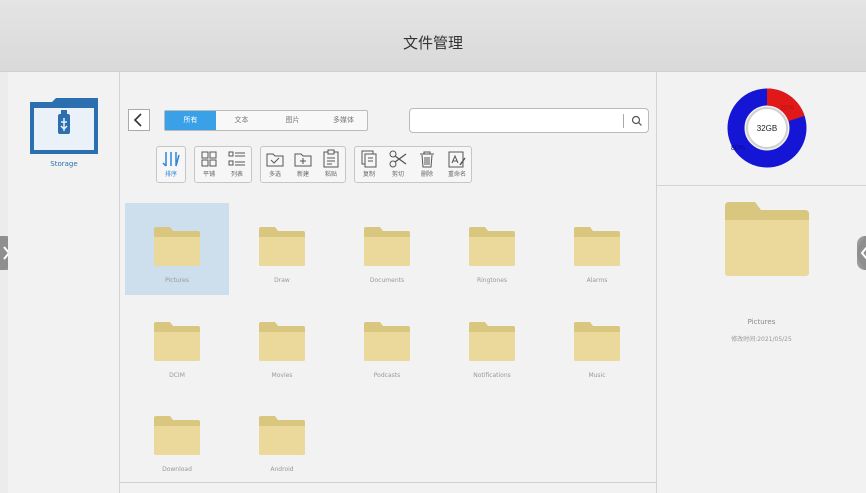 The height and width of the screenshot is (493, 866). What do you see at coordinates (236, 174) in the screenshot?
I see `list-label: 列表` at bounding box center [236, 174].